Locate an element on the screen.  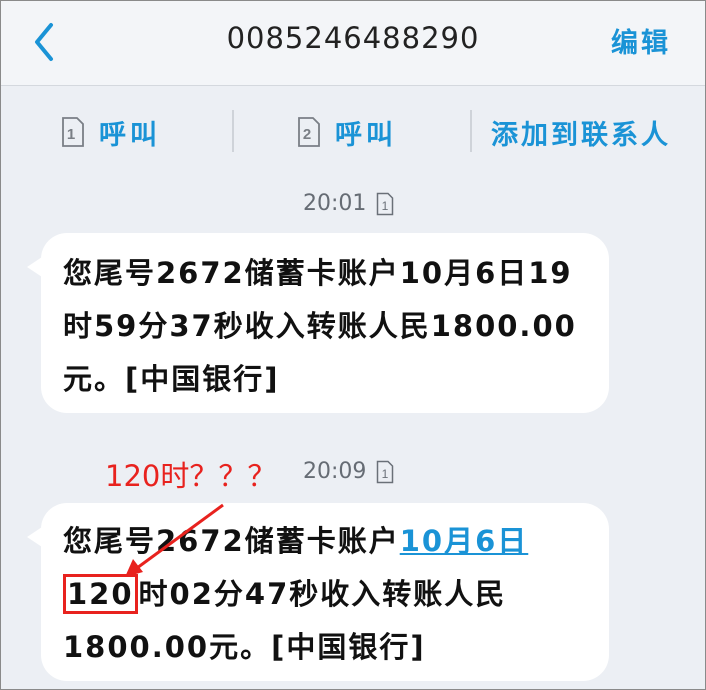
message-line: 元。[中国银行] is located at coordinates (171, 379).